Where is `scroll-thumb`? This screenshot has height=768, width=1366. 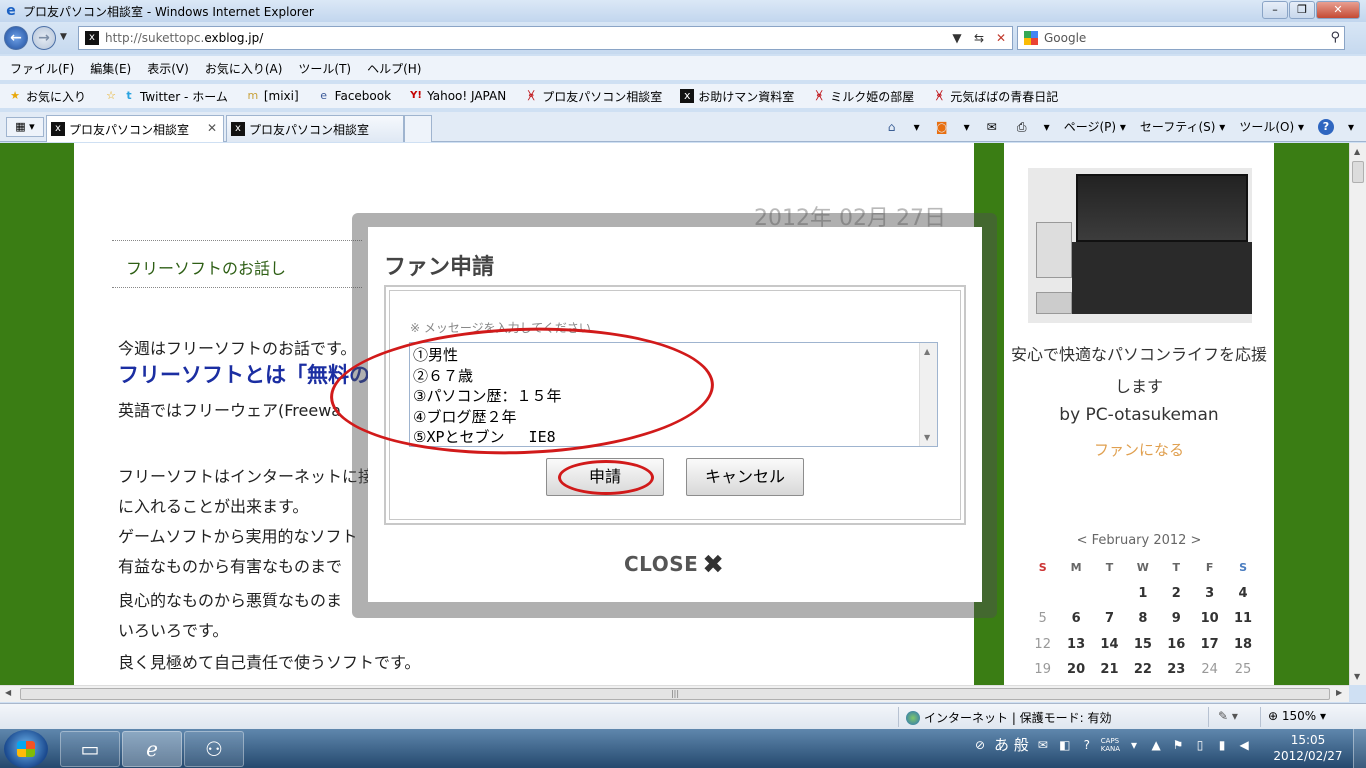 scroll-thumb is located at coordinates (1358, 172).